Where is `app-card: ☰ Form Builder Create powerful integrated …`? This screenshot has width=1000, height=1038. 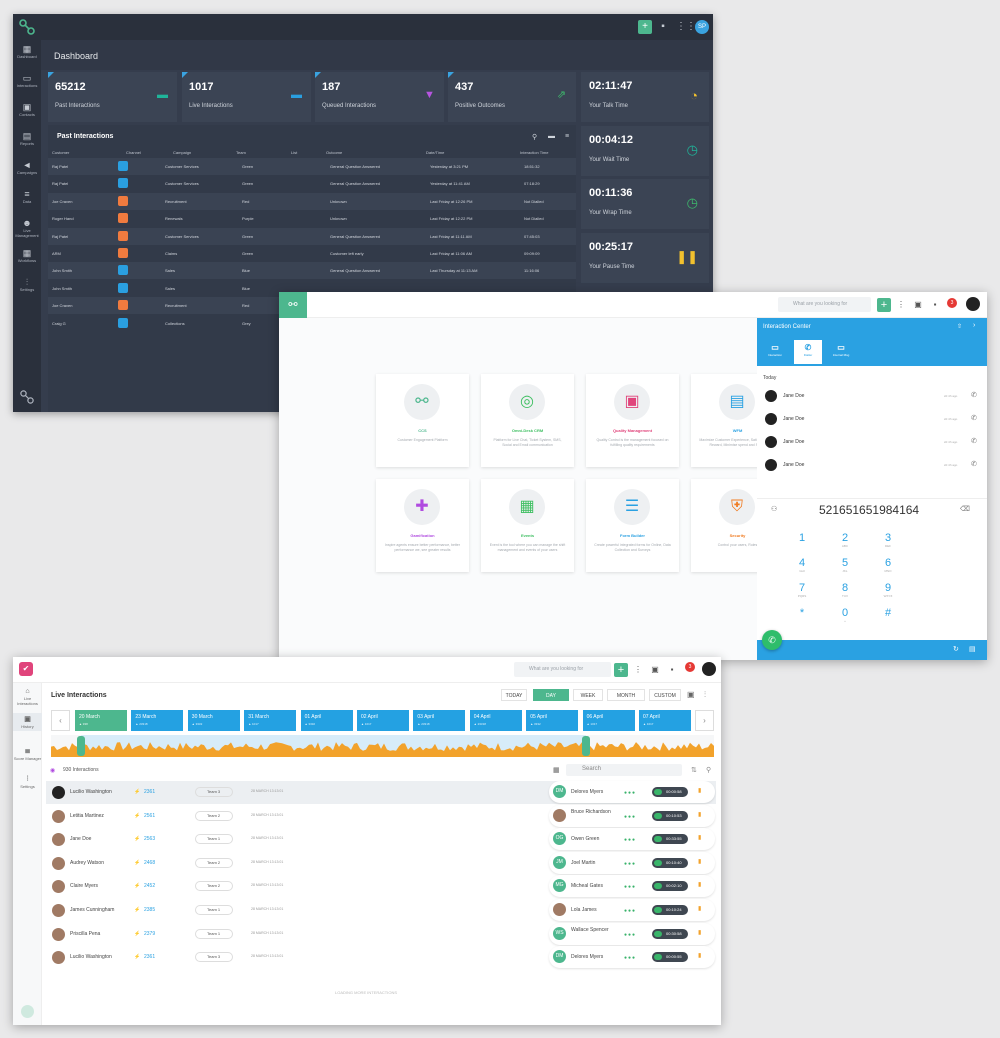
app-card: ☰ Form Builder Create powerful integrated … is located at coordinates (632, 525).